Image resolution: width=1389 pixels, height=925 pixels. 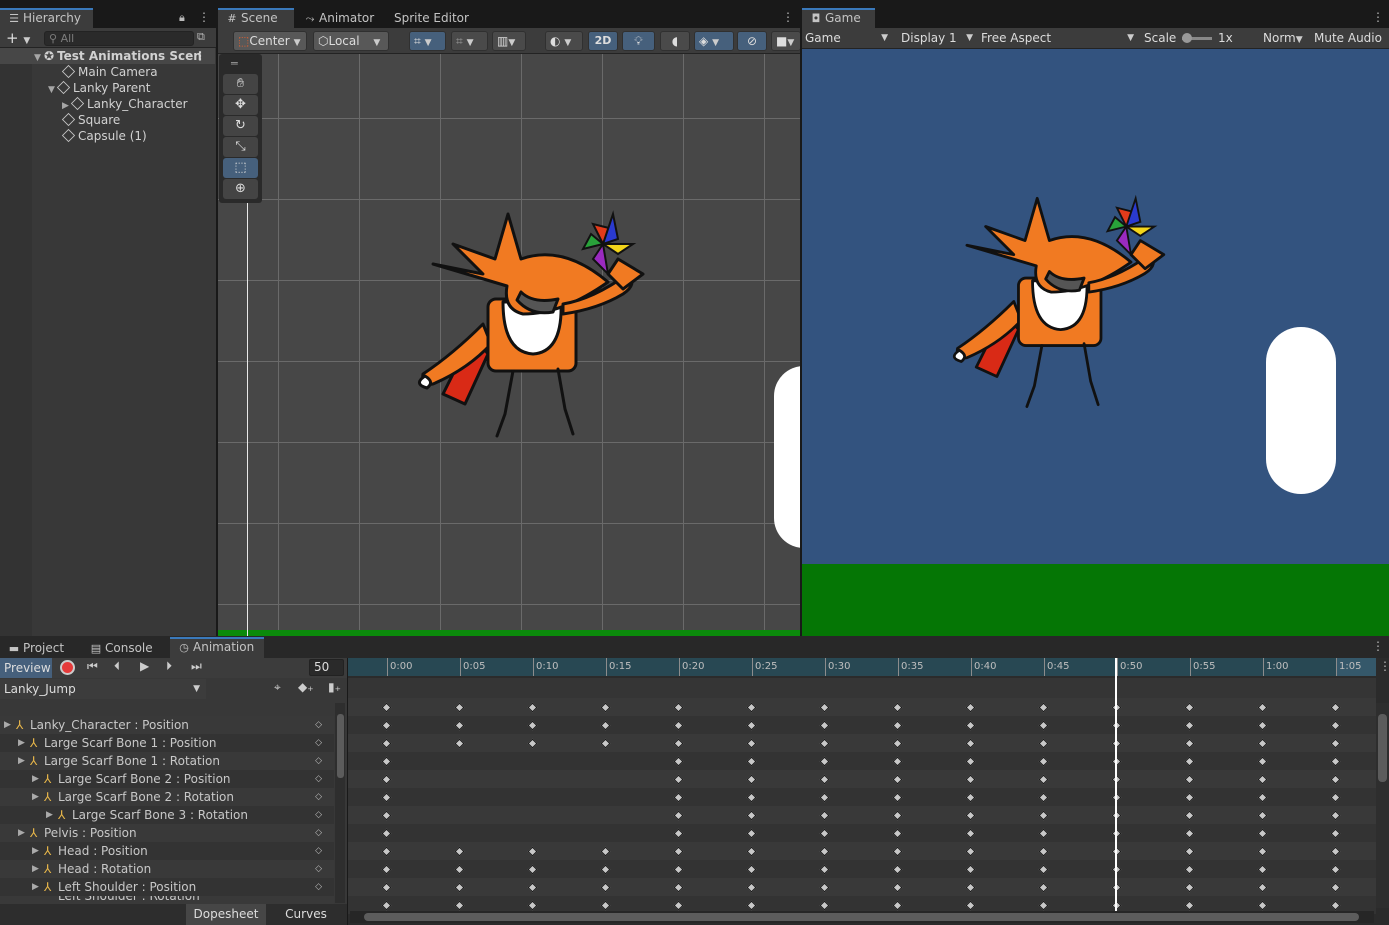 I want to click on lighting-toggle: 💡︎, so click(x=638, y=41).